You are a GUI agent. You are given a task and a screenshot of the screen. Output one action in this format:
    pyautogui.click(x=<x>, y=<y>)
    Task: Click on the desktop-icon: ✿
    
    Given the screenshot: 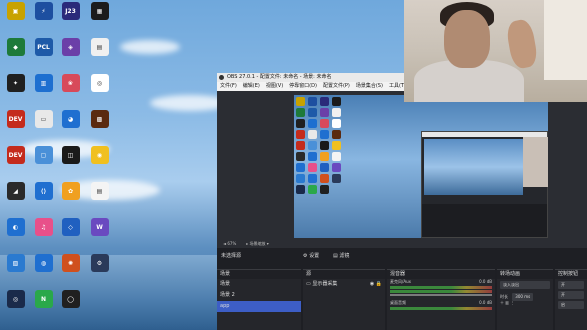 What is the action you would take?
    pyautogui.click(x=70, y=200)
    